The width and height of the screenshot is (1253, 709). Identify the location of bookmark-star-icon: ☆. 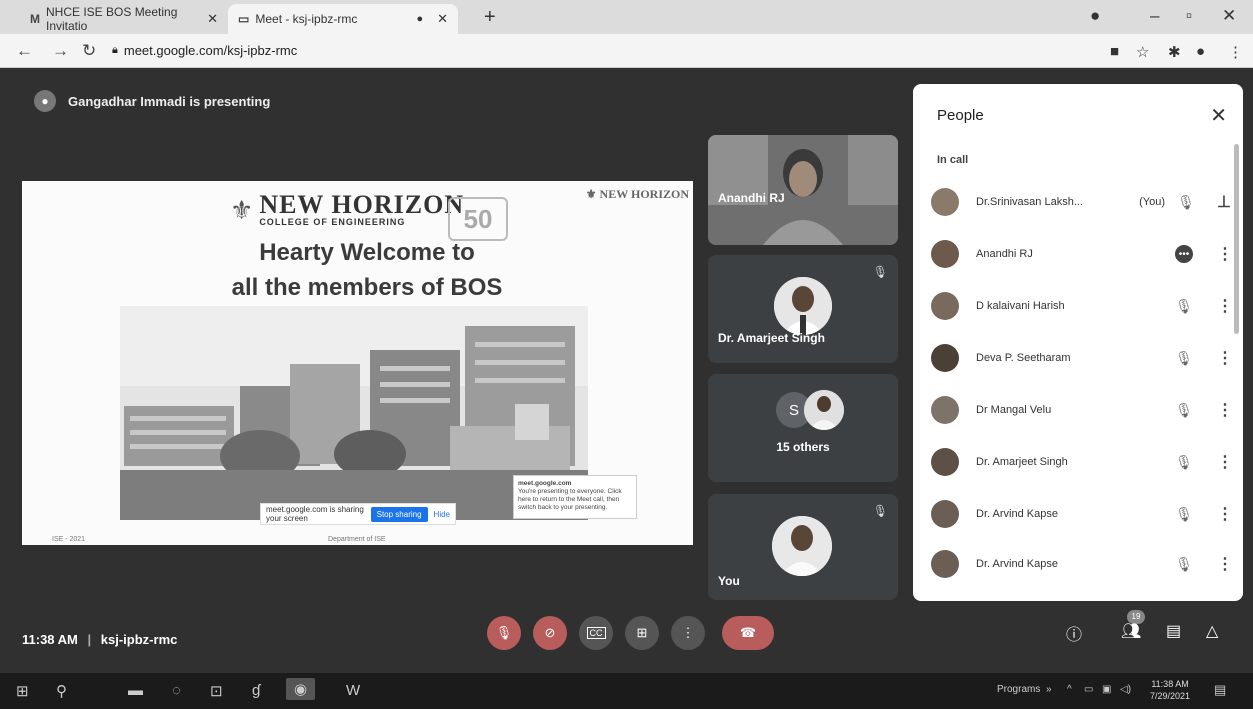
(1142, 52).